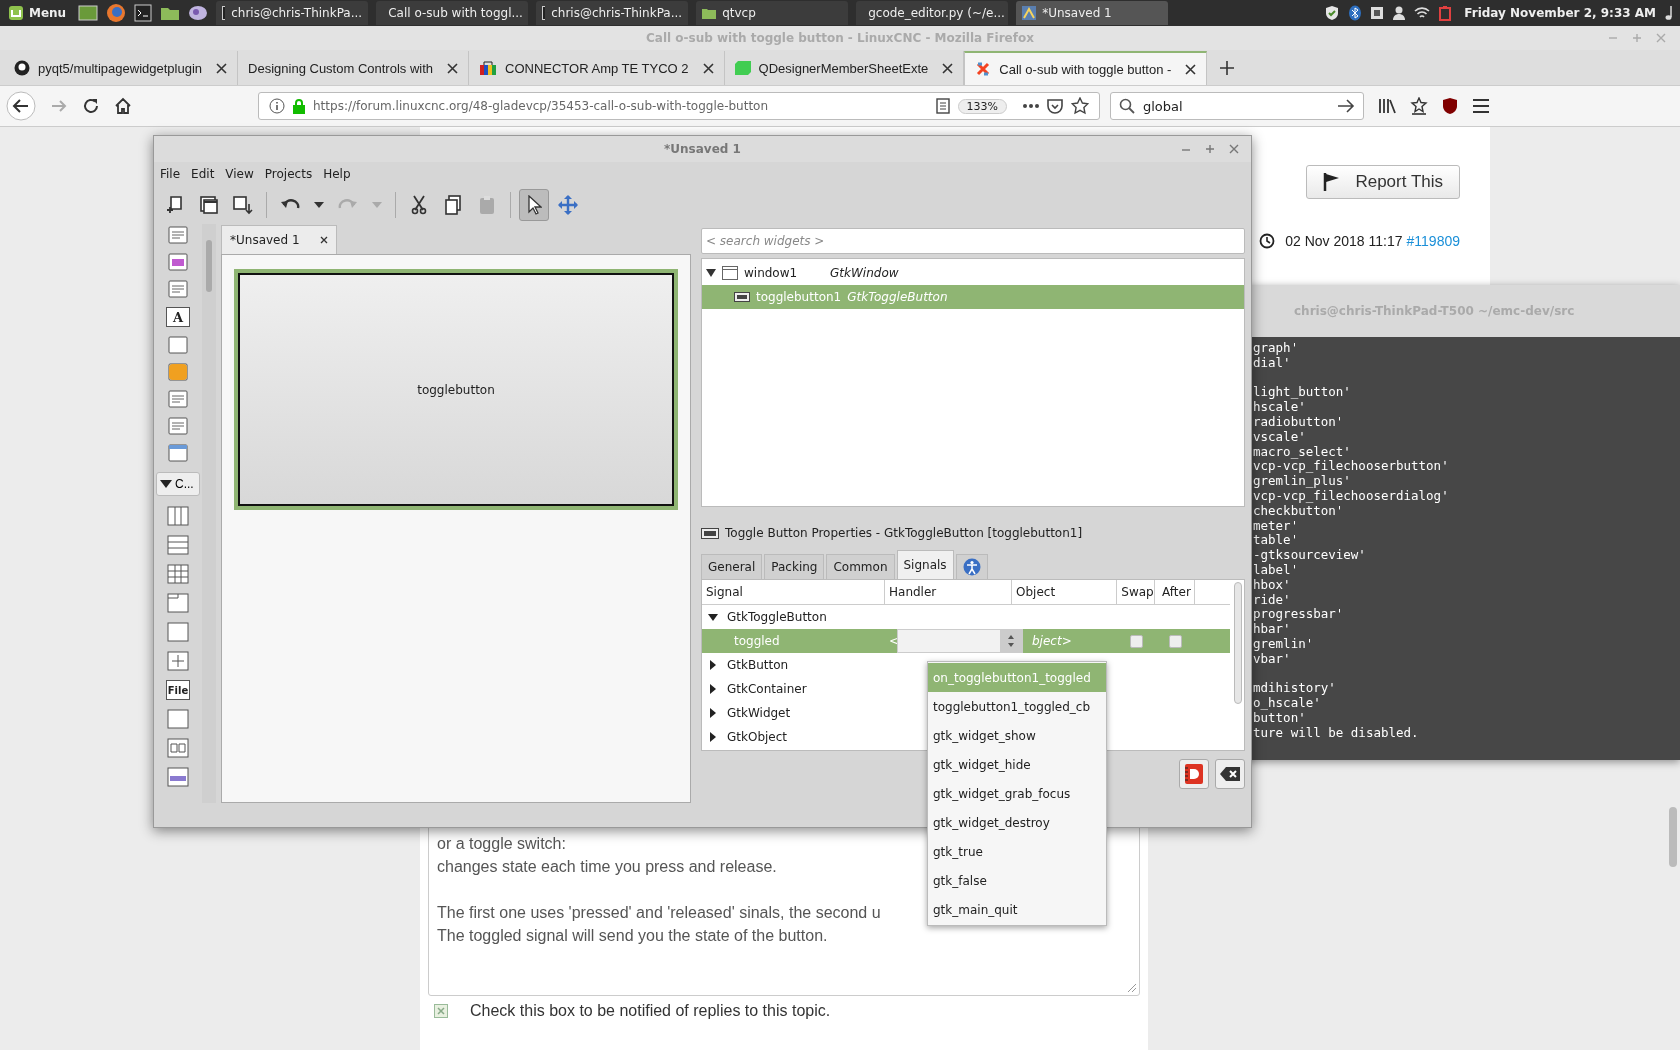 This screenshot has width=1680, height=1050. Describe the element at coordinates (904, 533) in the screenshot. I see `properties-title: Toggle Button Properties - GtkToggleButton [togglebutton1]` at that location.